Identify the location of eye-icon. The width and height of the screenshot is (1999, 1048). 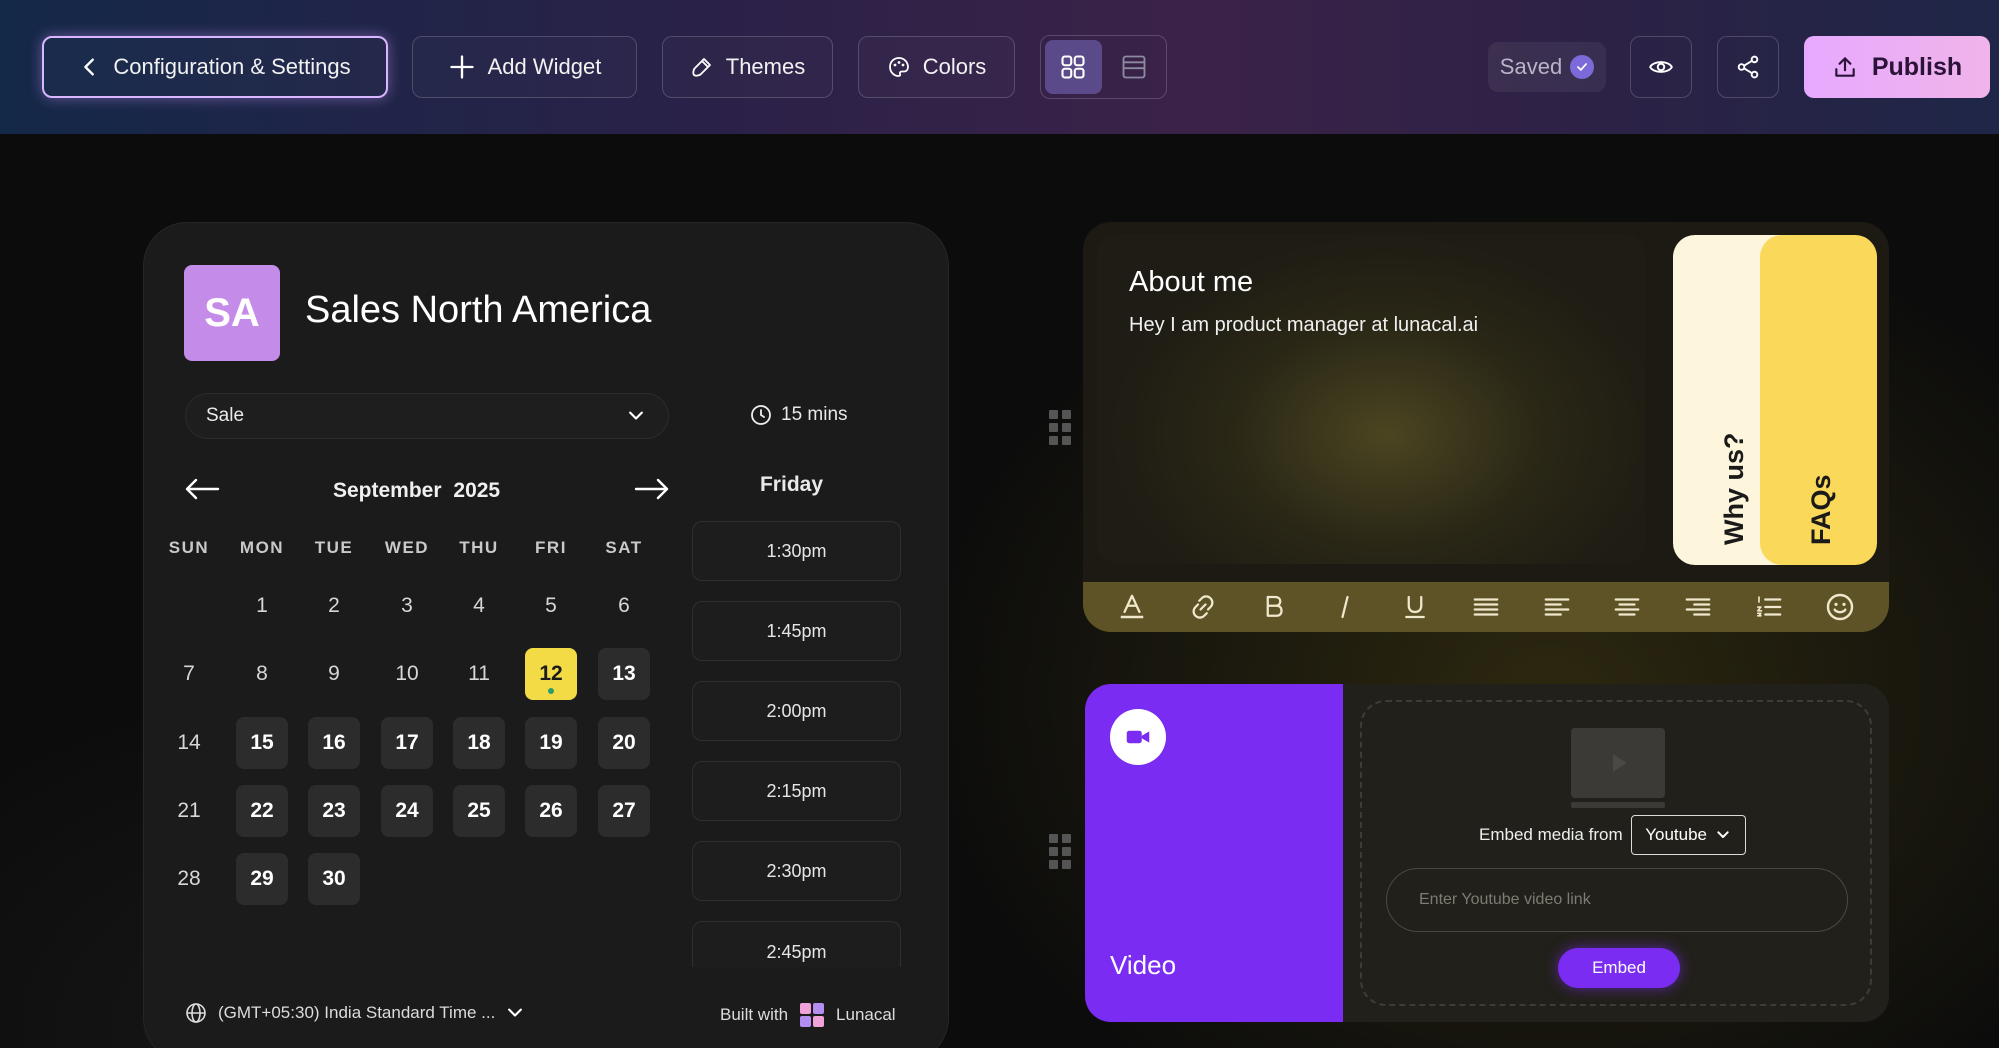
(1661, 67).